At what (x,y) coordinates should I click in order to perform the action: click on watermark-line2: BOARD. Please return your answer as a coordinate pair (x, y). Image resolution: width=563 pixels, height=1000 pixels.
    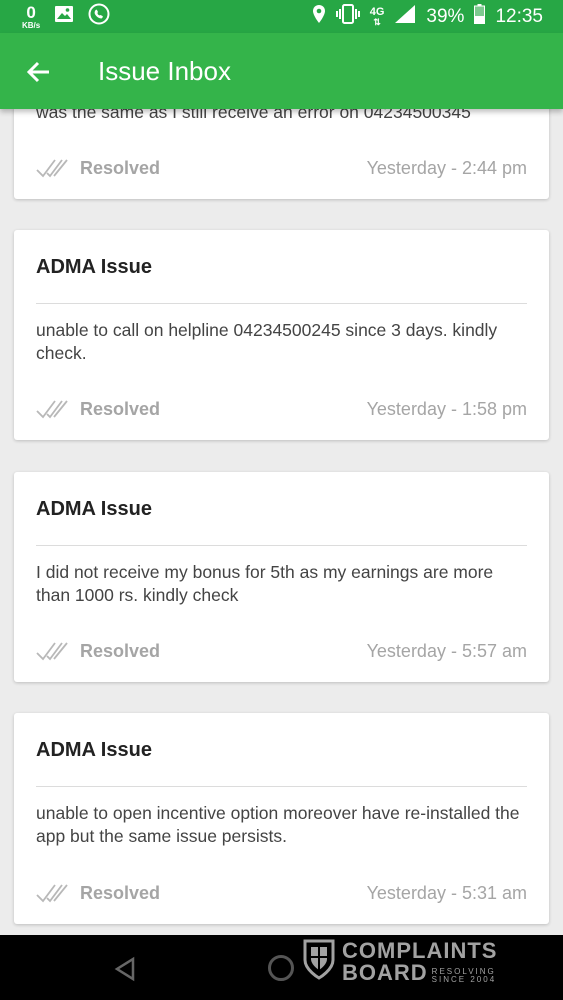
    Looking at the image, I should click on (385, 972).